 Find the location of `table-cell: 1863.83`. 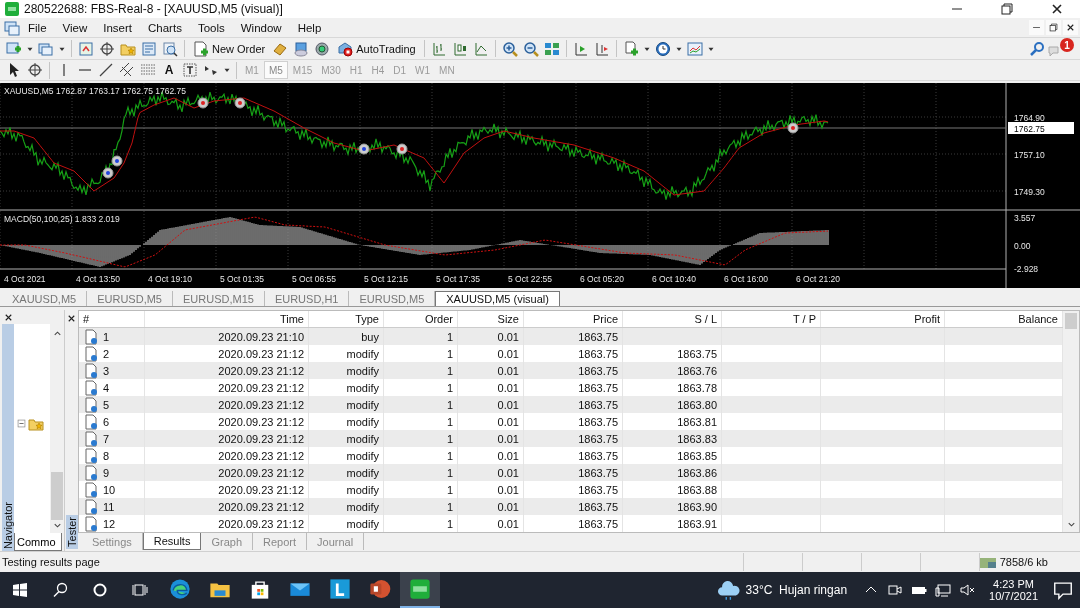

table-cell: 1863.83 is located at coordinates (697, 438).